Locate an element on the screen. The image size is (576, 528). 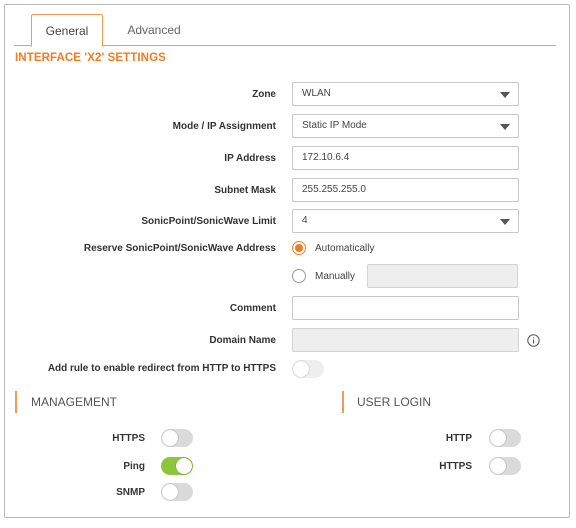
subnet-label: Subnet Mask is located at coordinates (245, 190).